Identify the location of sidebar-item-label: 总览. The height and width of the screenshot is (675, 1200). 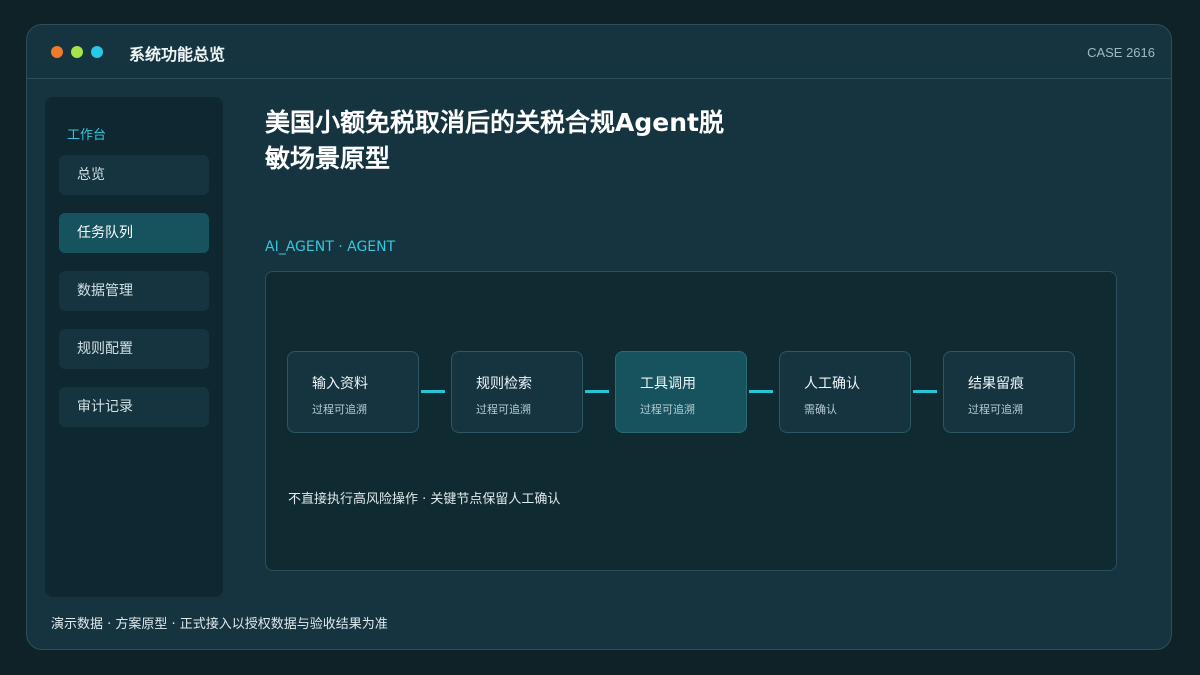
(91, 175).